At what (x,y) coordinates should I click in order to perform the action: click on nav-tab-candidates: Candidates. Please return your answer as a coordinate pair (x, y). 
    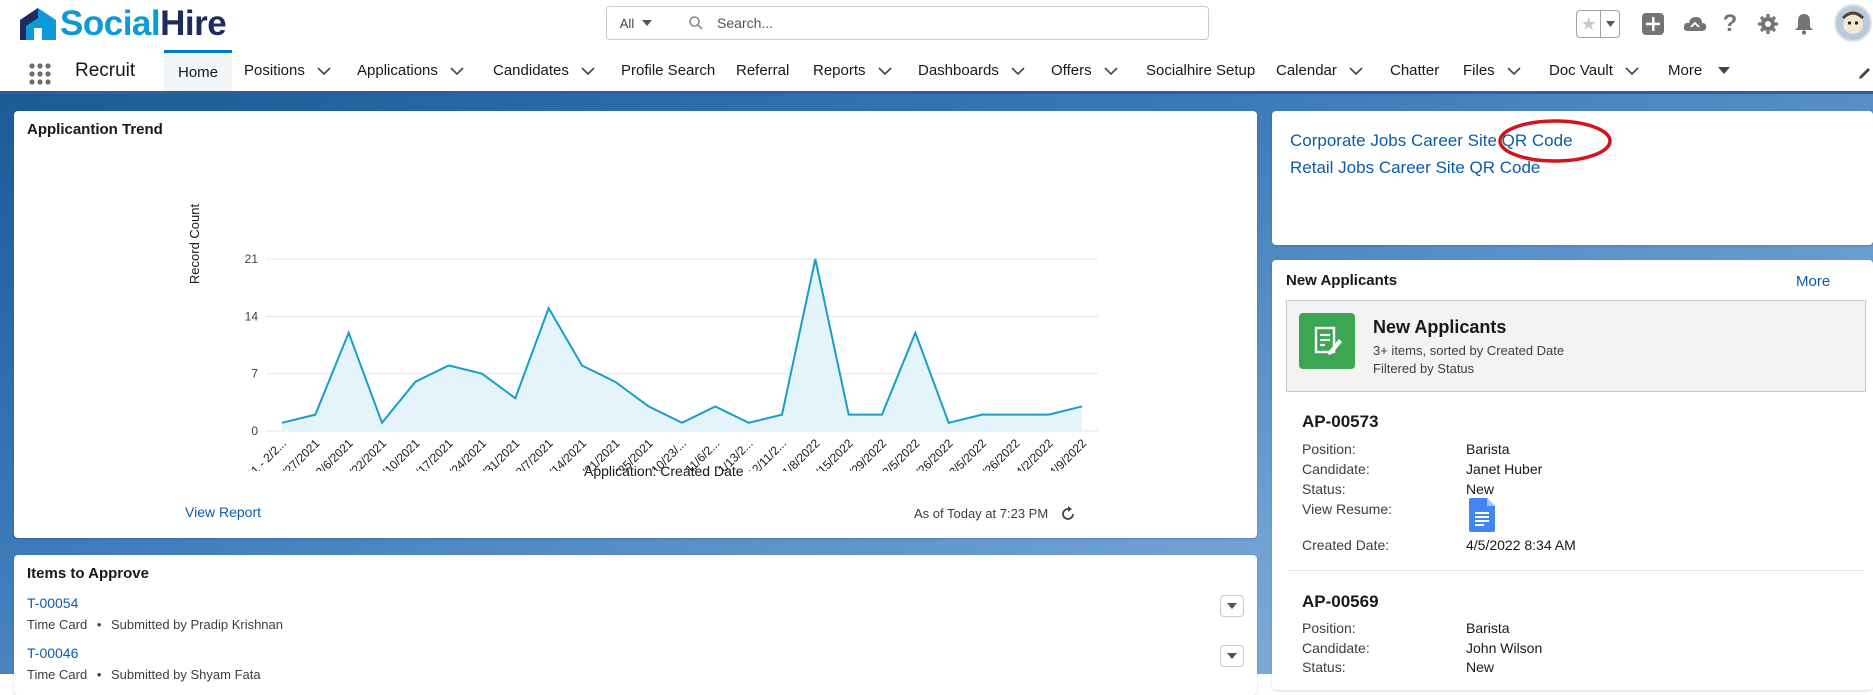
    Looking at the image, I should click on (544, 70).